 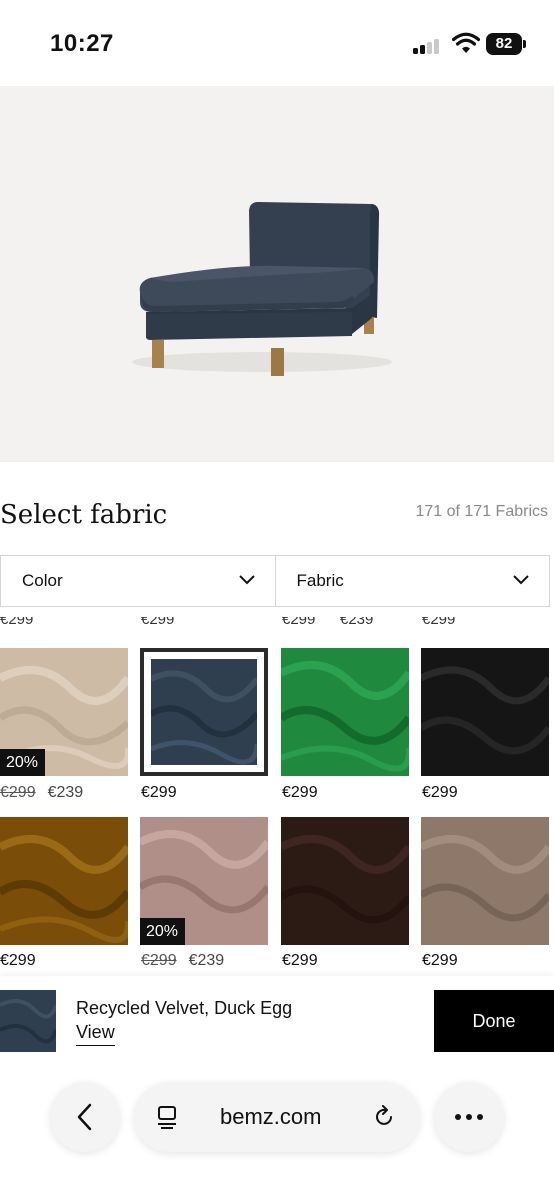 What do you see at coordinates (357, 622) in the screenshot?
I see `price-text: €239` at bounding box center [357, 622].